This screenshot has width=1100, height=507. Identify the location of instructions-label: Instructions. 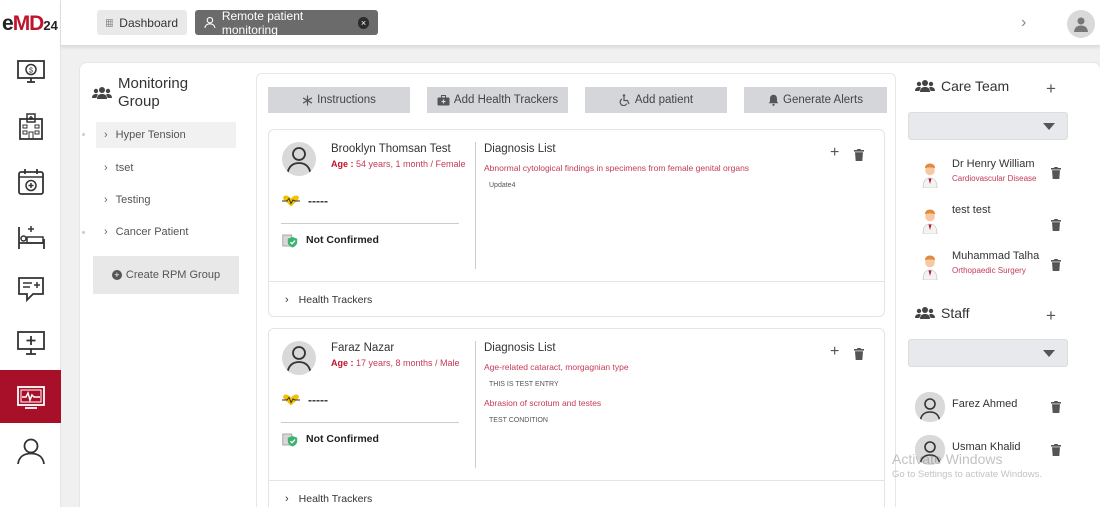
(346, 100).